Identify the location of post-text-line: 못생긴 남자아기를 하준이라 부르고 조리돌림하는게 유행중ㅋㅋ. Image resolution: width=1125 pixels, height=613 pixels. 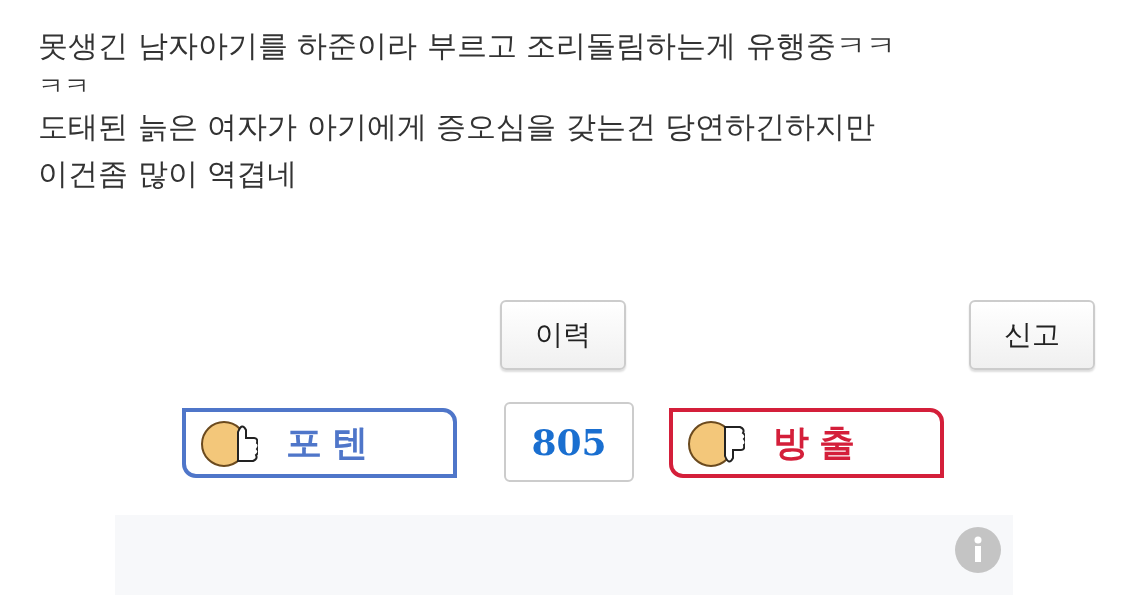
(467, 46).